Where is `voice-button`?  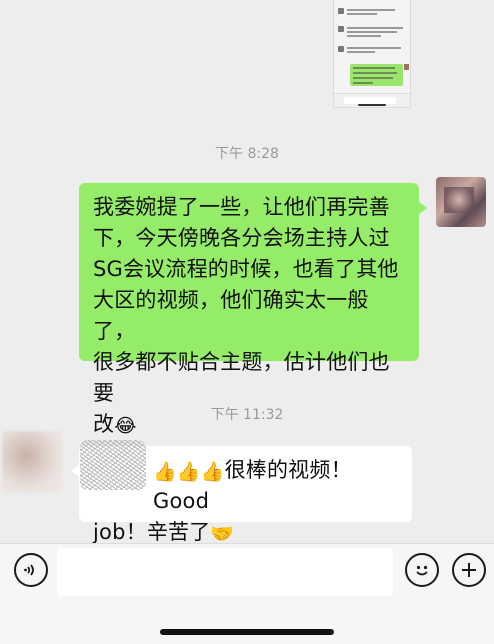 voice-button is located at coordinates (31, 570).